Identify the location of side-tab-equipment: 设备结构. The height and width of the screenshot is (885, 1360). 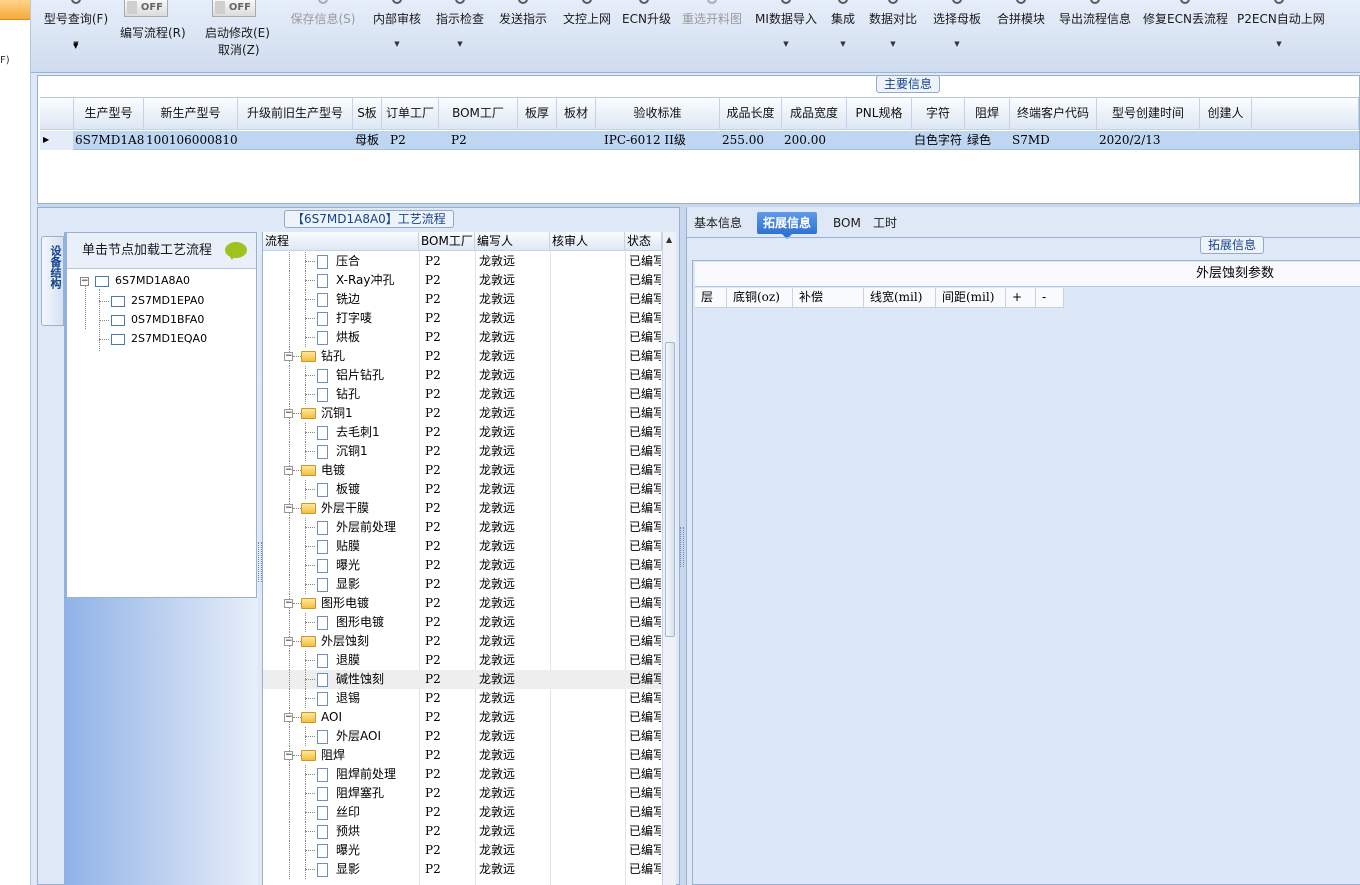
(52, 281).